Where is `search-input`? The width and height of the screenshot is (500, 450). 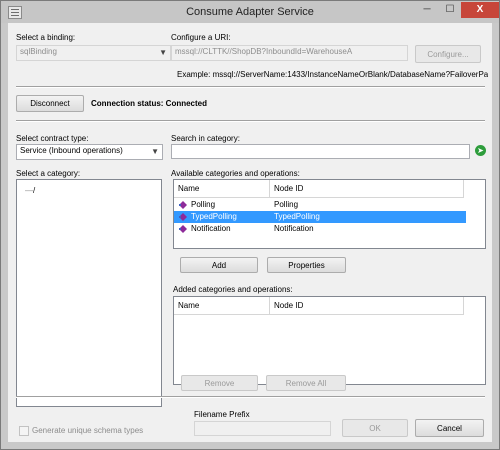
search-input is located at coordinates (320, 151).